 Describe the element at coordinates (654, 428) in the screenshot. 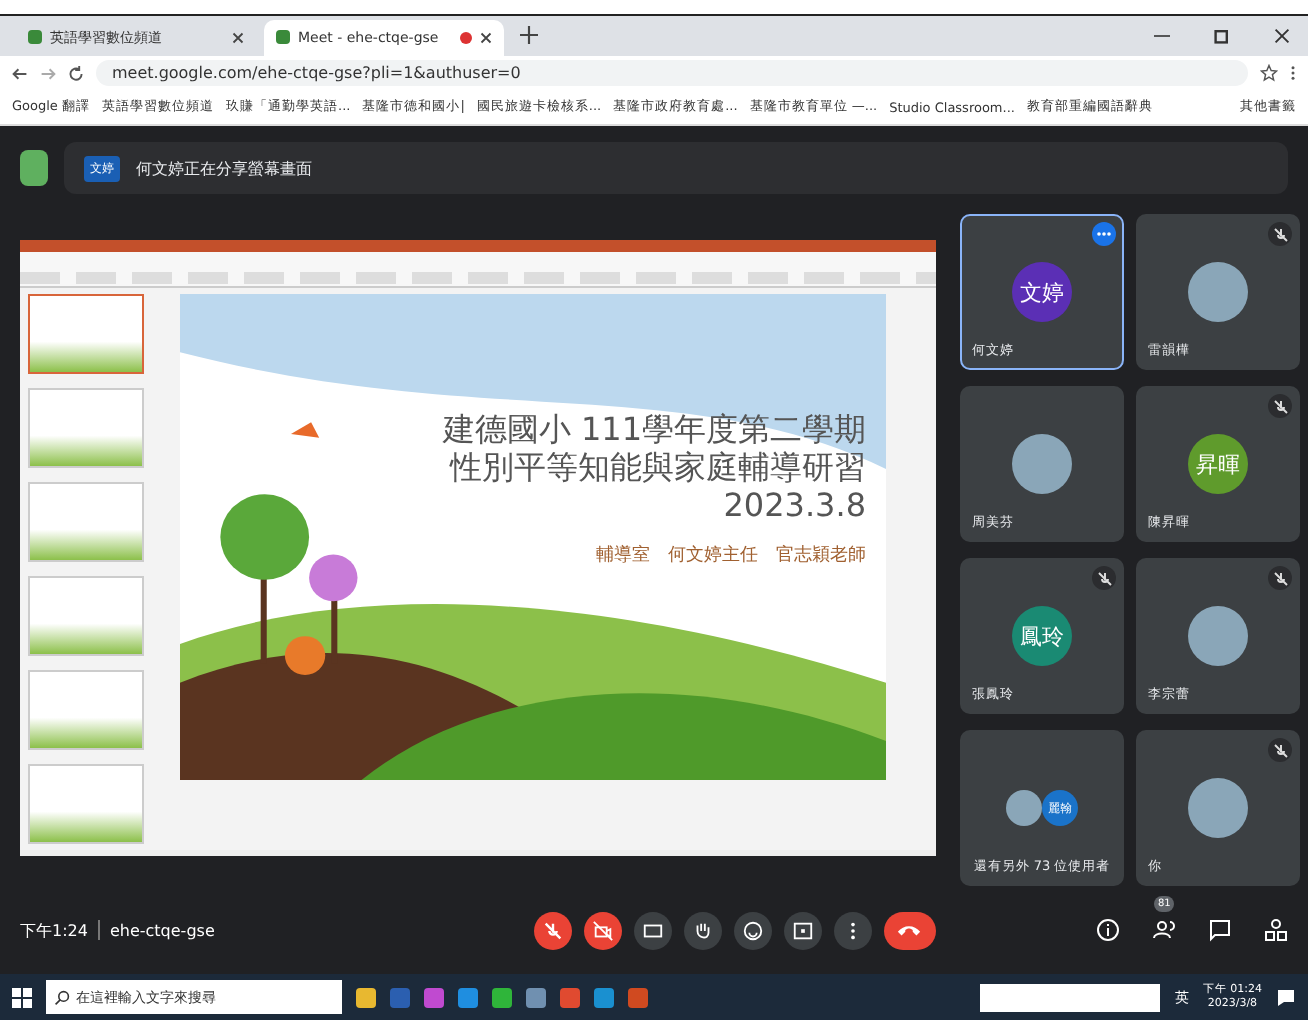

I see `slide-title: 建德國小 111學年度第二學期` at that location.